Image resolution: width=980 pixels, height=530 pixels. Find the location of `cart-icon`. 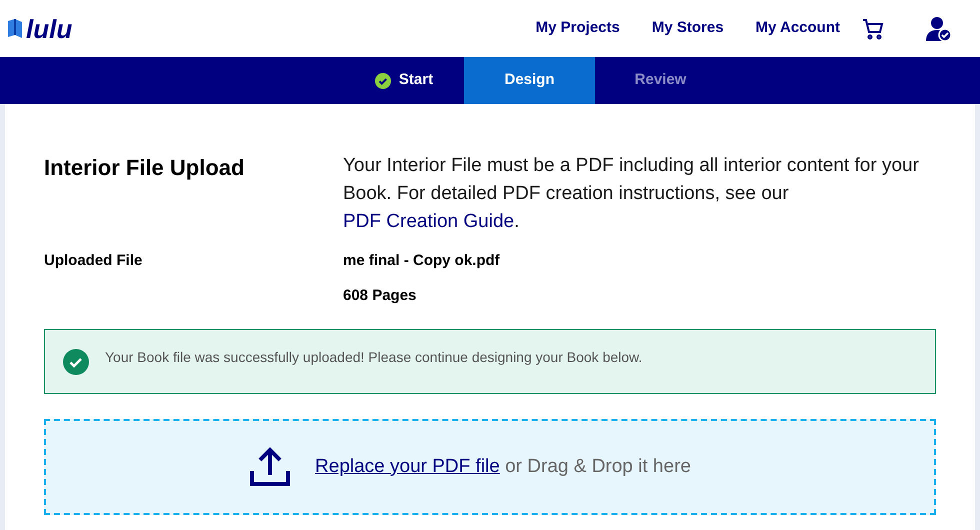

cart-icon is located at coordinates (873, 29).